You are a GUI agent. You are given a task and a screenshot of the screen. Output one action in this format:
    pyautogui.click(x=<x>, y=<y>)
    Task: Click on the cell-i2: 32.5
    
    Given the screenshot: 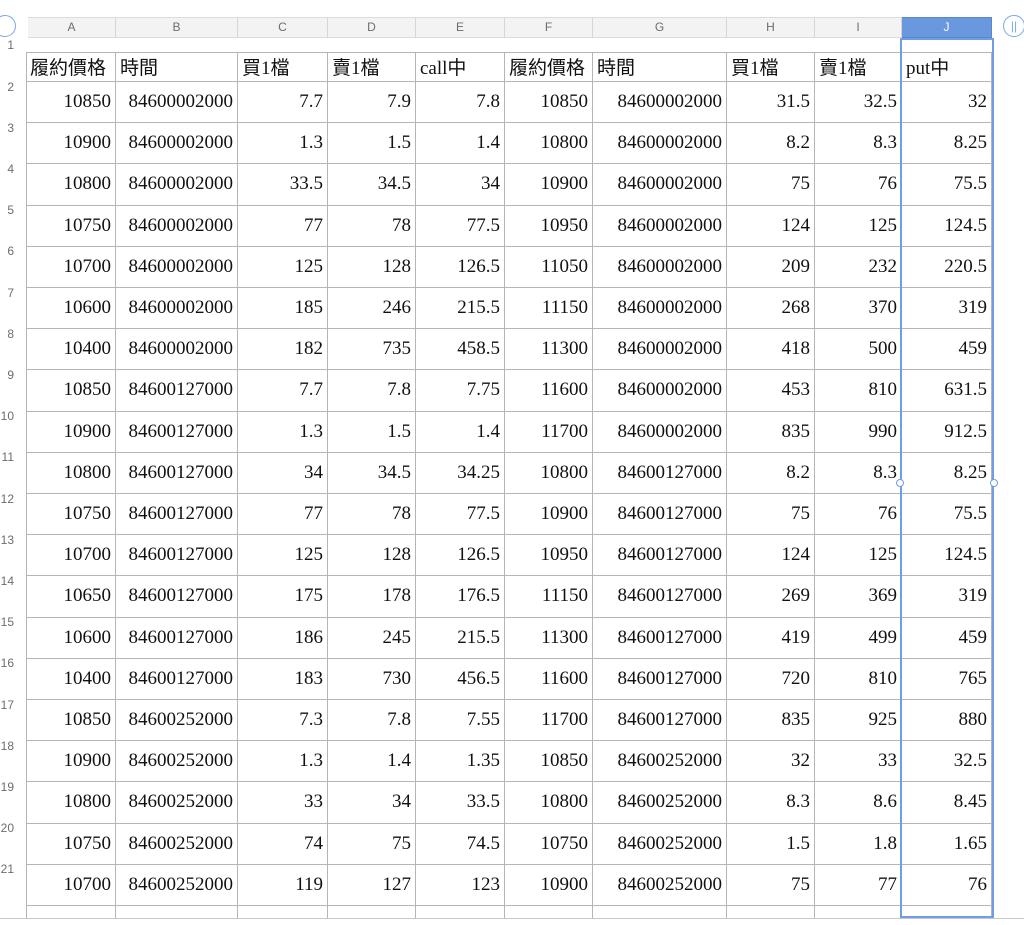 What is the action you would take?
    pyautogui.click(x=858, y=103)
    